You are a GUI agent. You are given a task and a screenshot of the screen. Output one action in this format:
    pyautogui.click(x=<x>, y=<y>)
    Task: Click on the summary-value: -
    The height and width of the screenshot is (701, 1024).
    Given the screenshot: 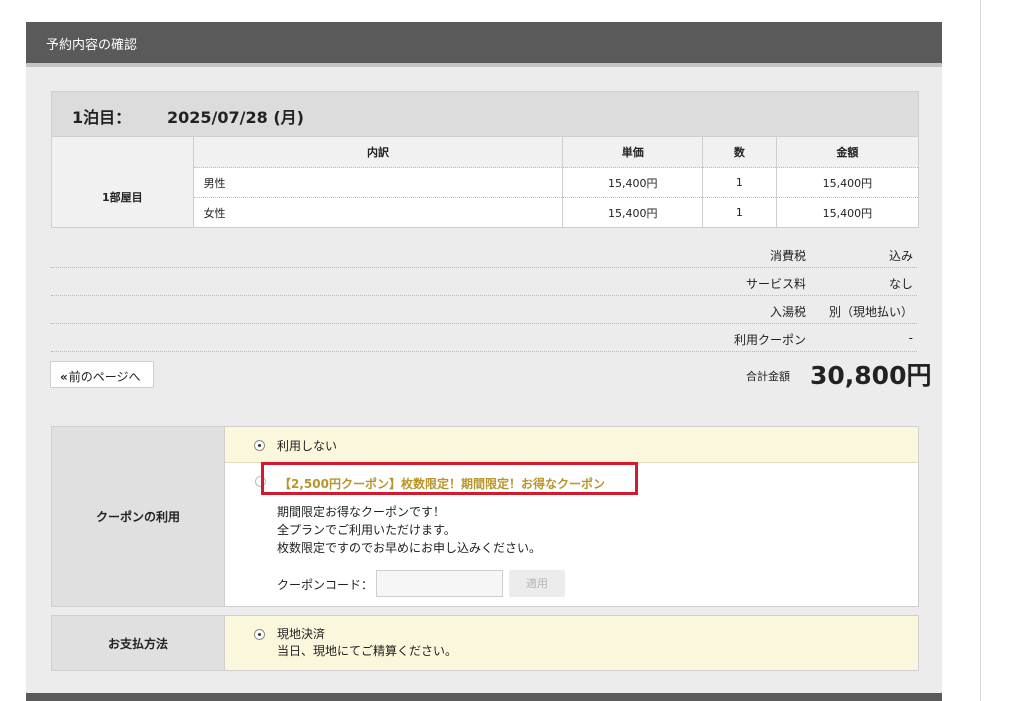 What is the action you would take?
    pyautogui.click(x=910, y=338)
    